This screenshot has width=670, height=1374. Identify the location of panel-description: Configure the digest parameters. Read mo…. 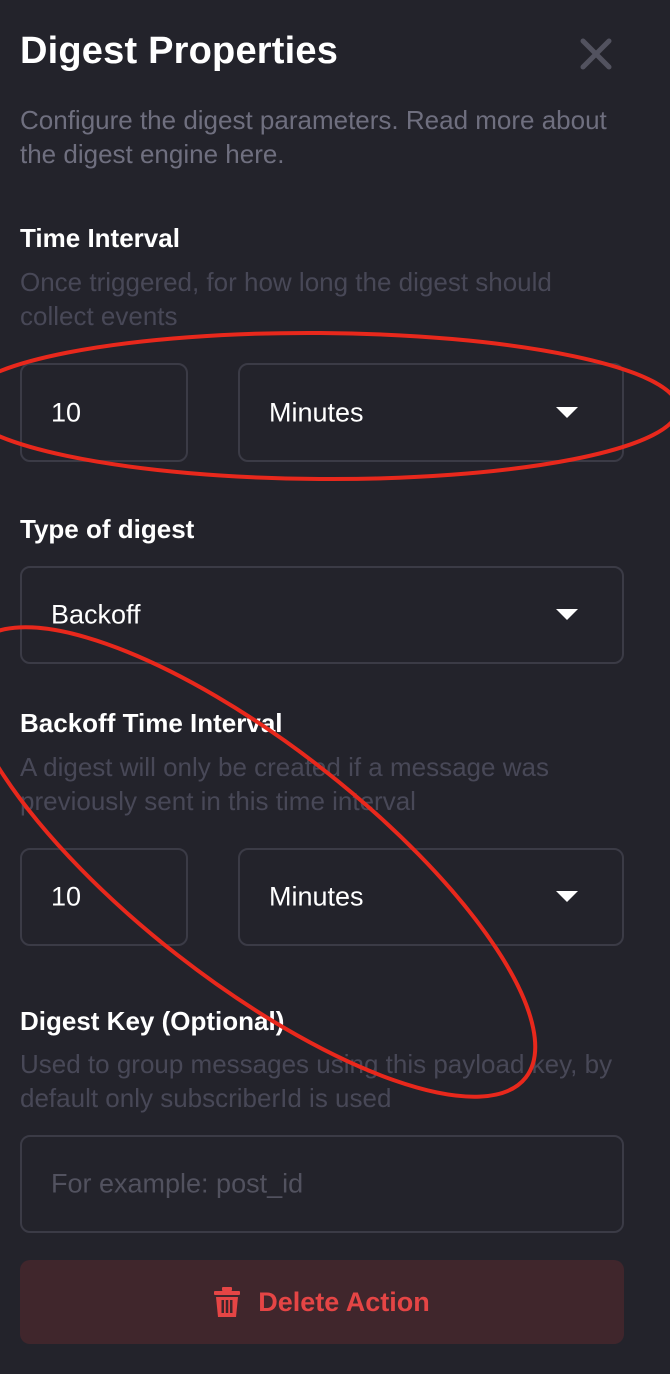
(313, 137).